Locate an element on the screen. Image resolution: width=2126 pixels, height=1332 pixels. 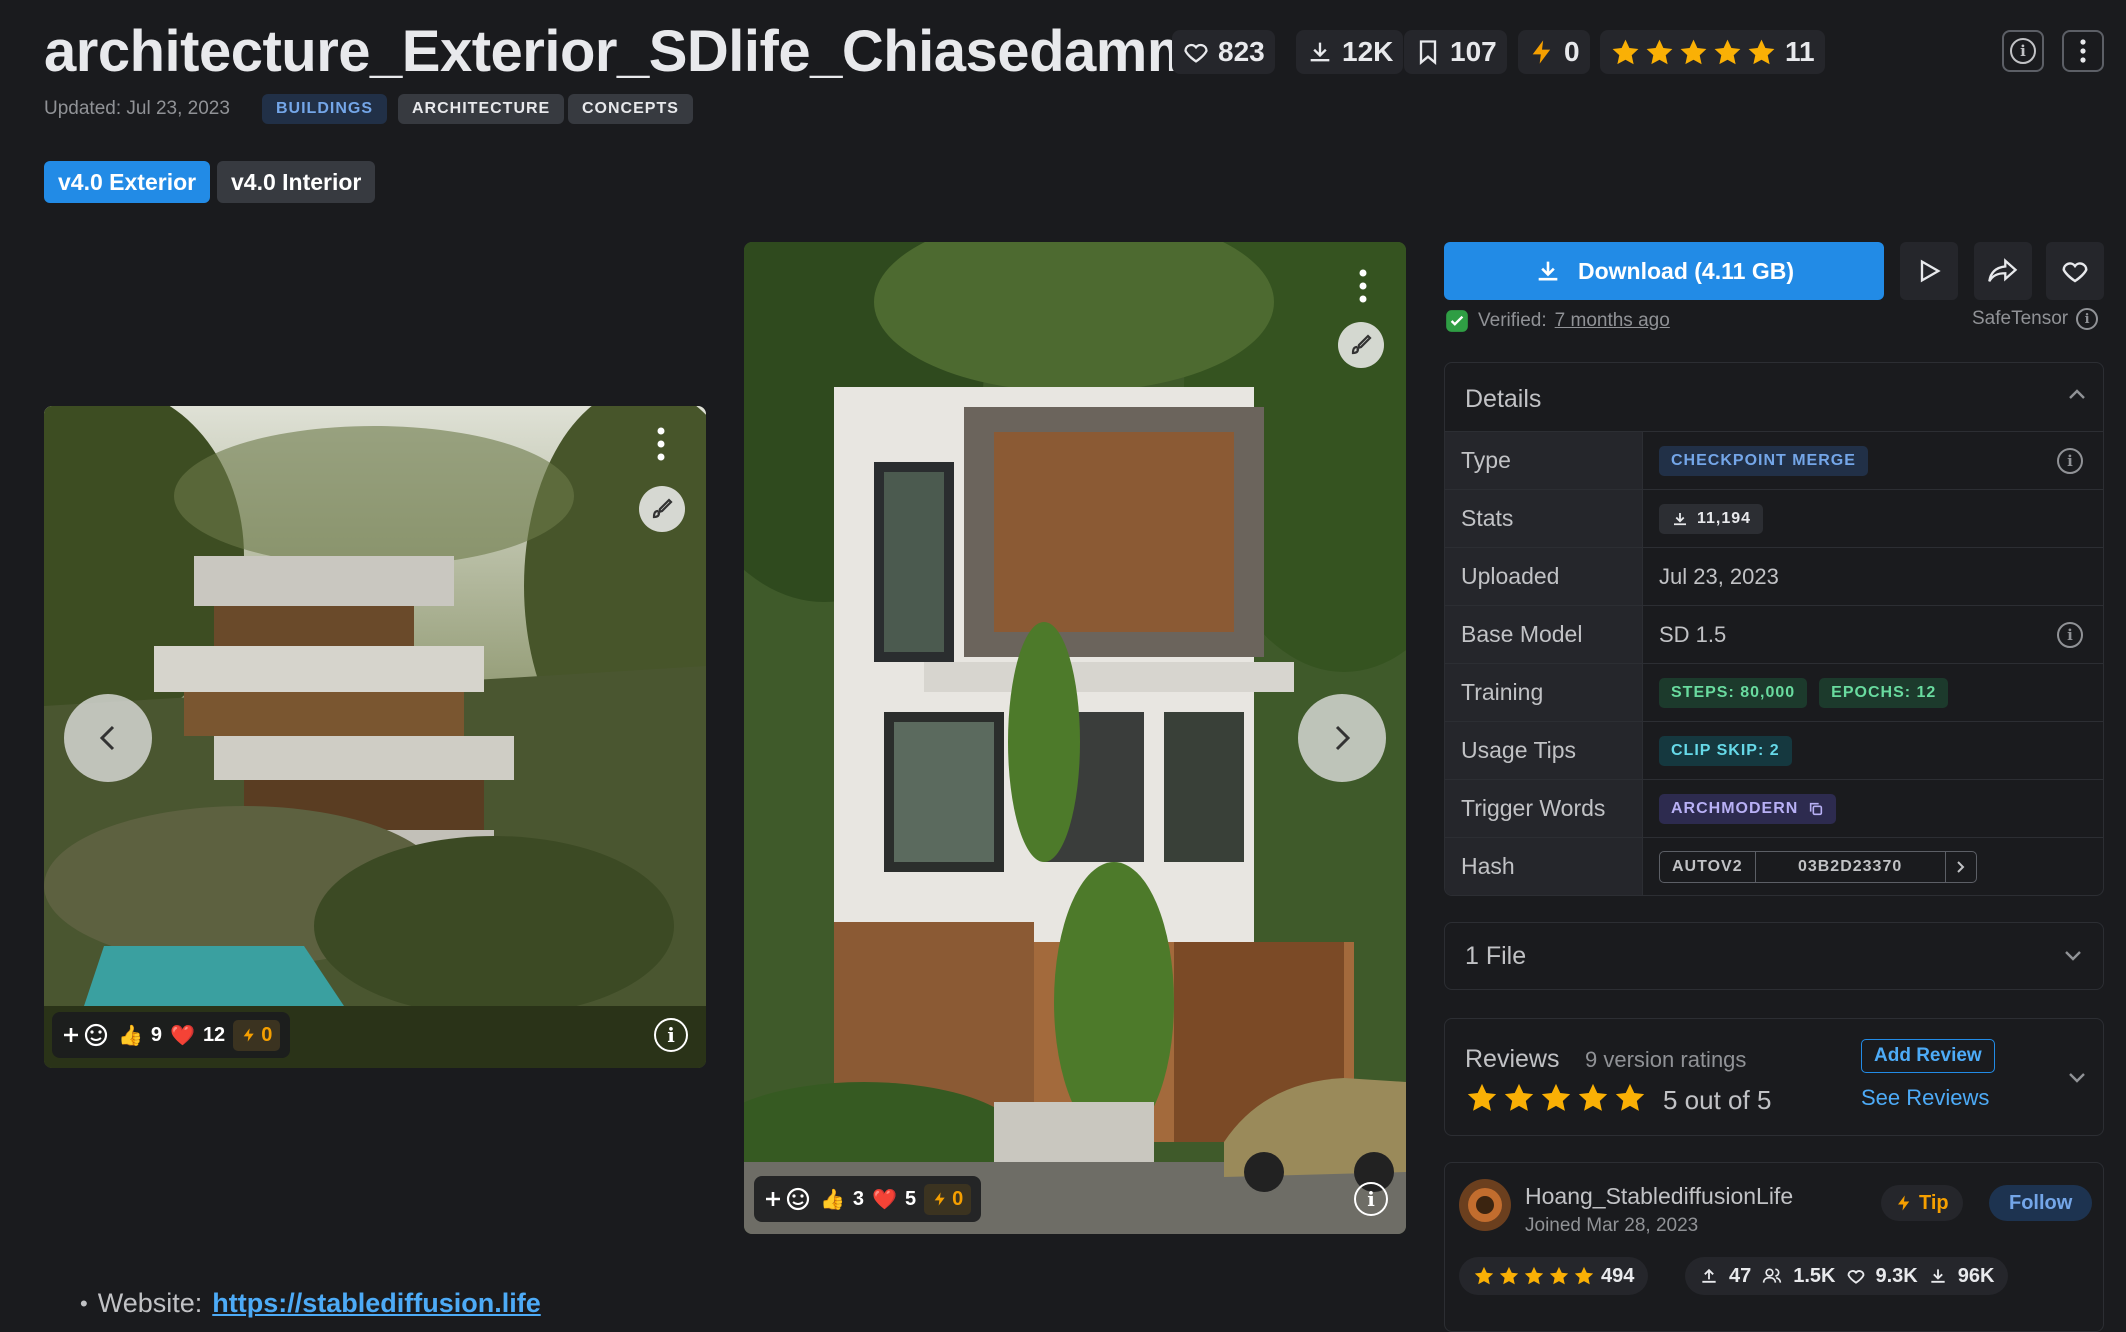
epochs-badge: EPOCHS: 12 is located at coordinates (1884, 692).